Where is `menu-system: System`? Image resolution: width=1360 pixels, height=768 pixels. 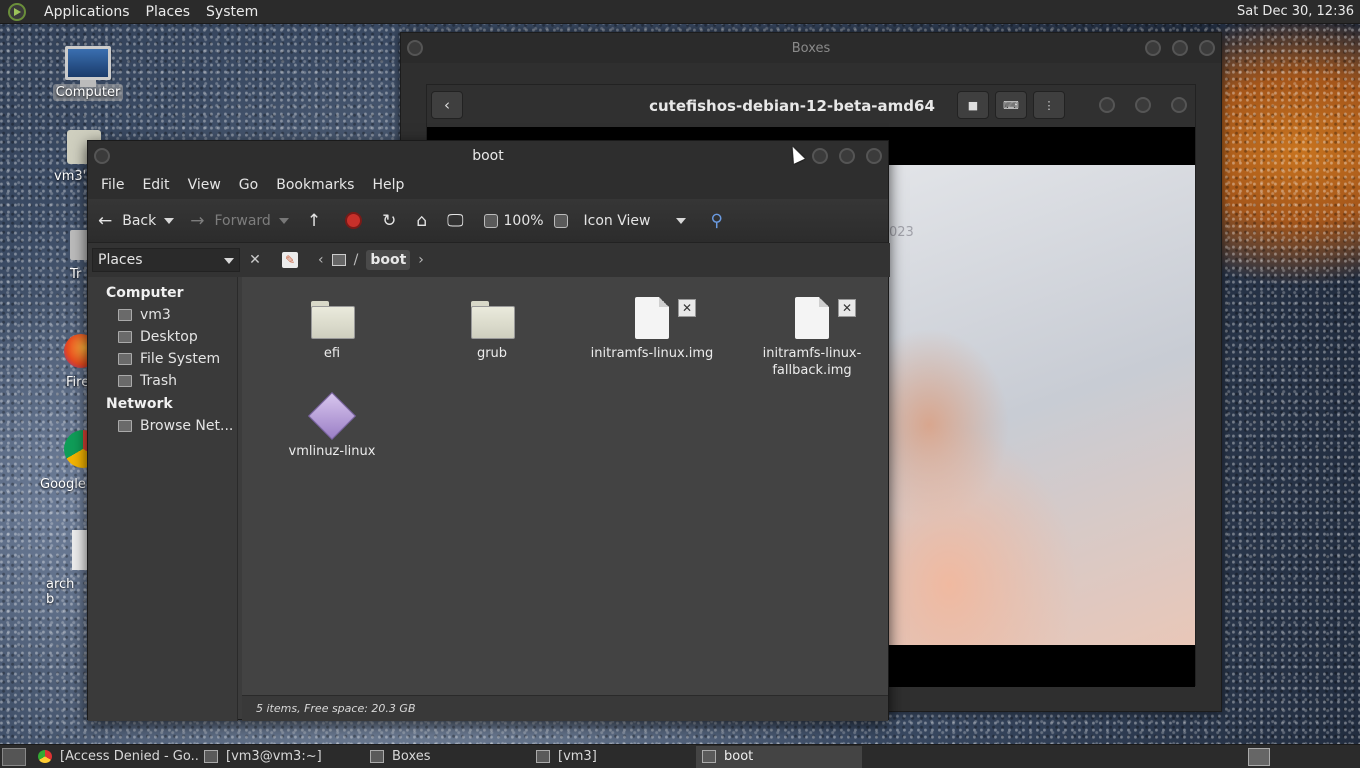
menu-system: System is located at coordinates (232, 12).